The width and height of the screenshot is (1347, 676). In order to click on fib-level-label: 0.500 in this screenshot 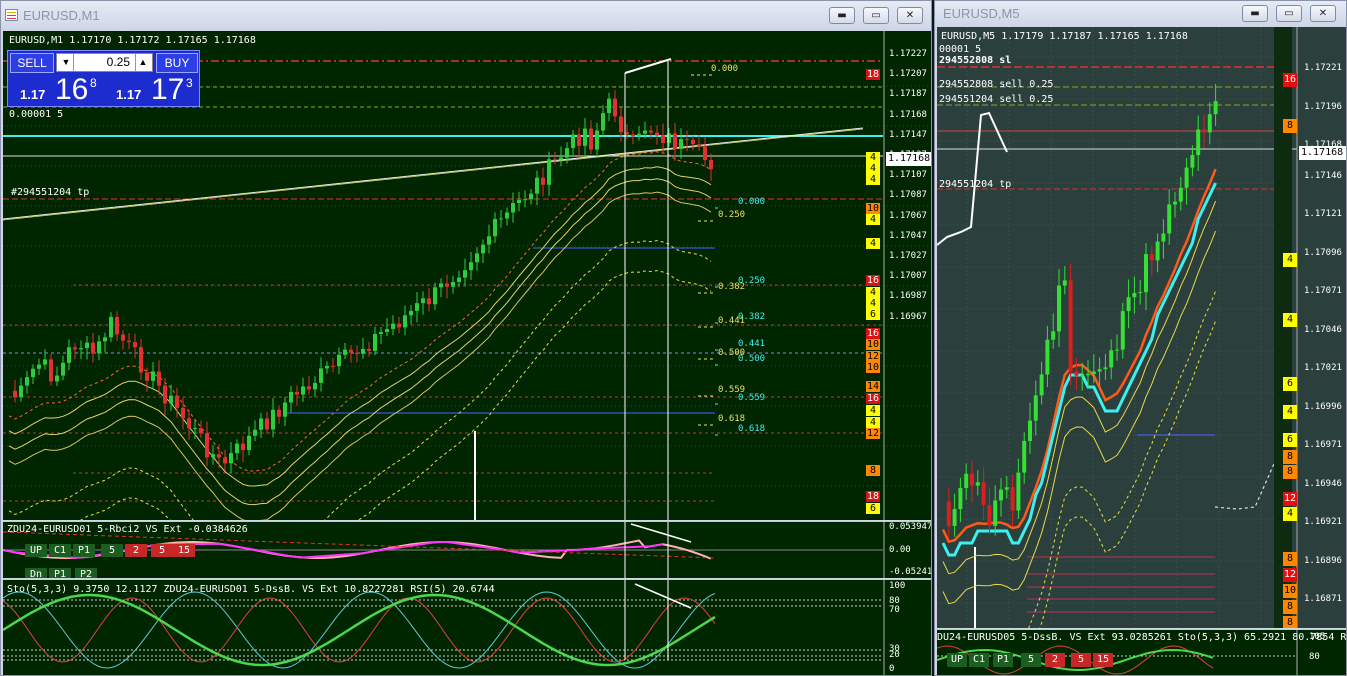, I will do `click(752, 359)`.